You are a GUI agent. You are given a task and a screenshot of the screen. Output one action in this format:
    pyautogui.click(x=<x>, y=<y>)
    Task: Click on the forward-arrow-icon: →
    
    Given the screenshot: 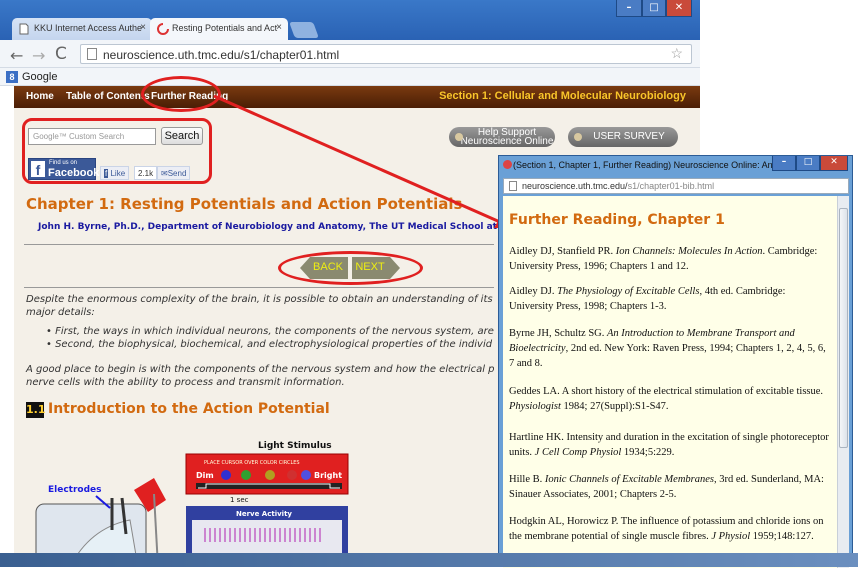 What is the action you would take?
    pyautogui.click(x=38, y=55)
    